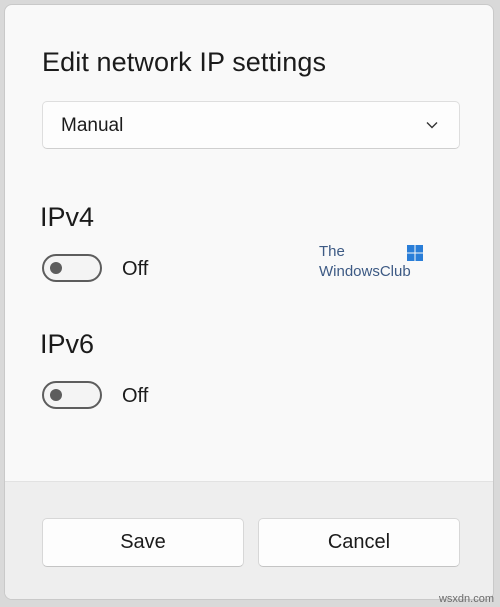  What do you see at coordinates (72, 395) in the screenshot?
I see `ipv6-toggle` at bounding box center [72, 395].